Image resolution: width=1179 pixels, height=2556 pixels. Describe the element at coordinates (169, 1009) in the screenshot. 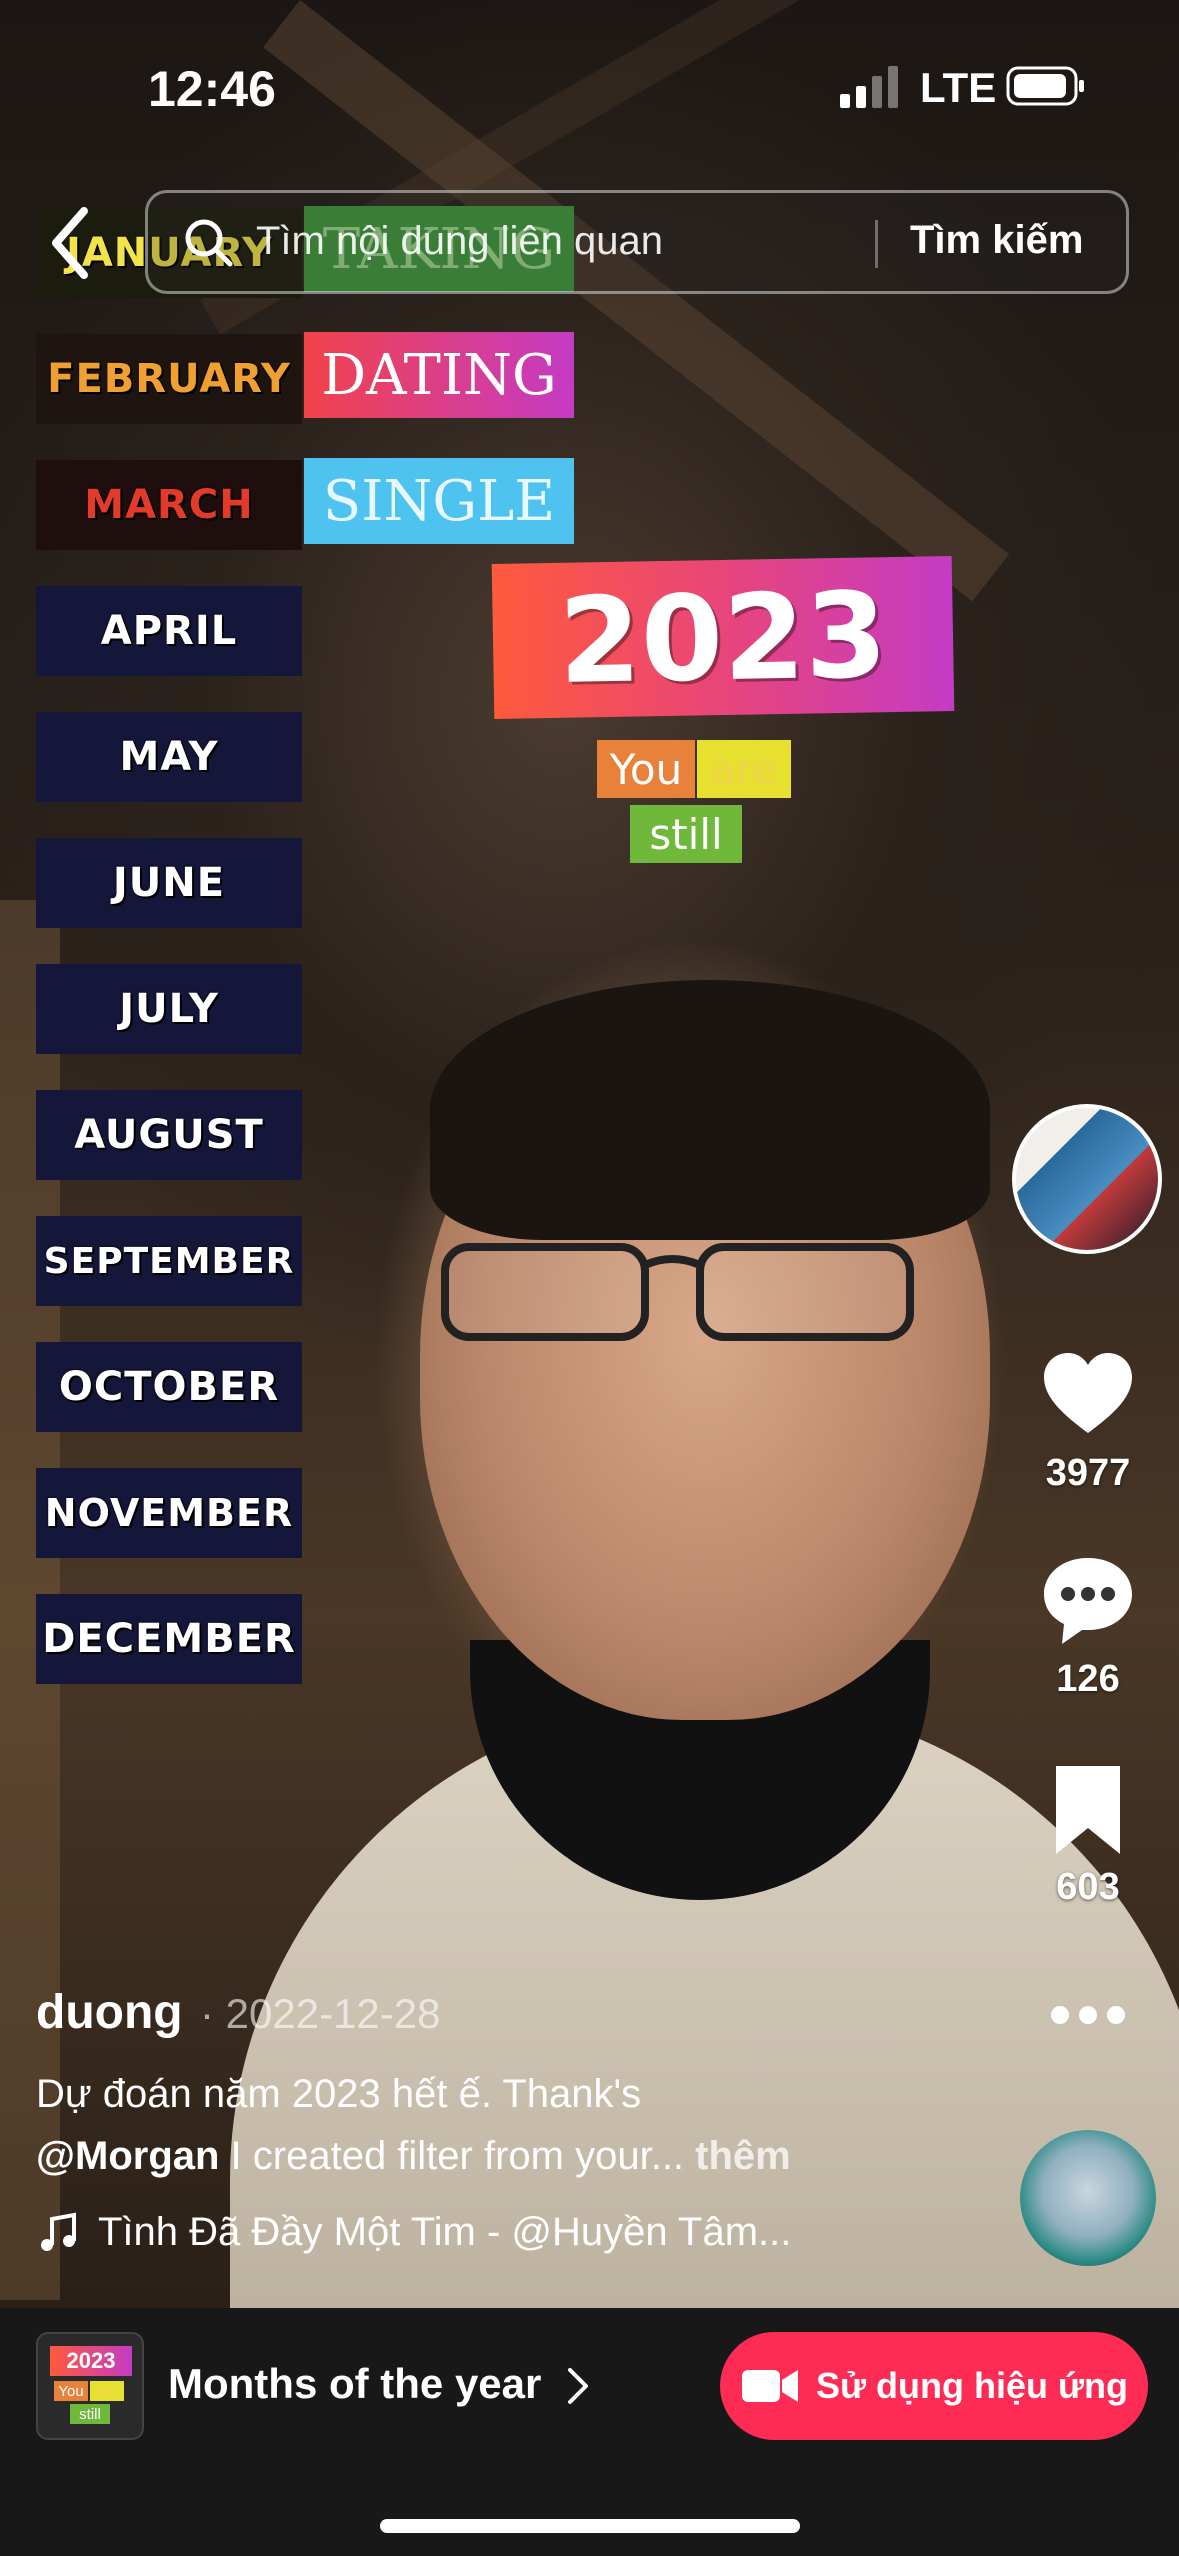

I see `month-label: JULY` at that location.